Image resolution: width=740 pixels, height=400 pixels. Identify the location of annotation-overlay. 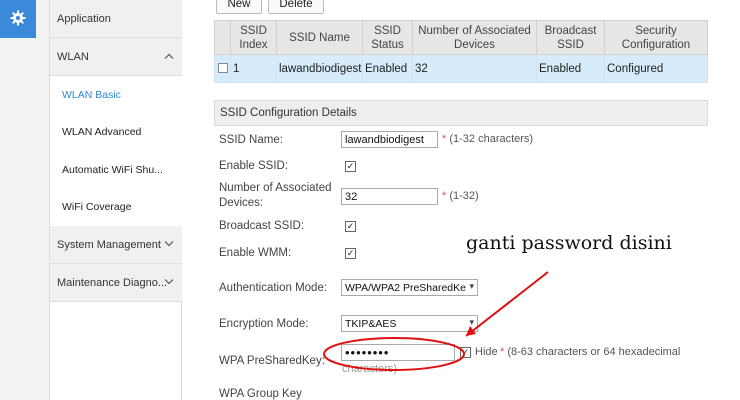
(436, 321).